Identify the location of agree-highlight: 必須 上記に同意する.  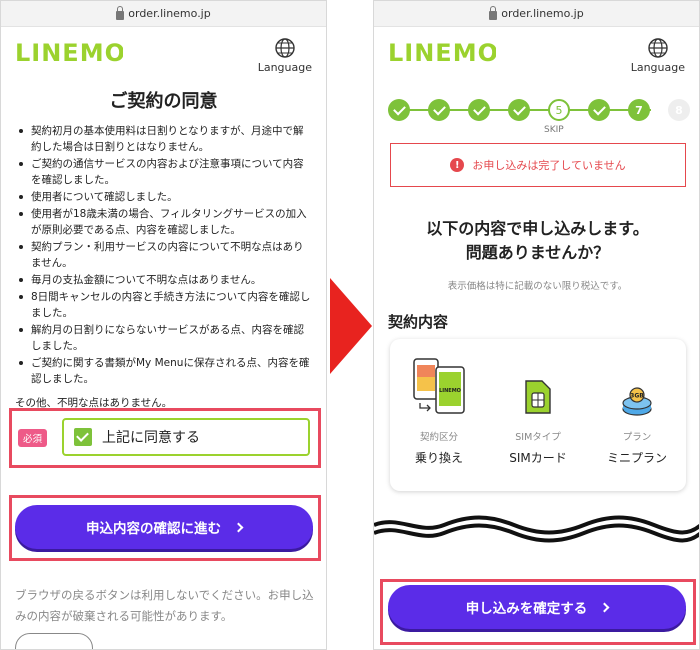
(165, 438).